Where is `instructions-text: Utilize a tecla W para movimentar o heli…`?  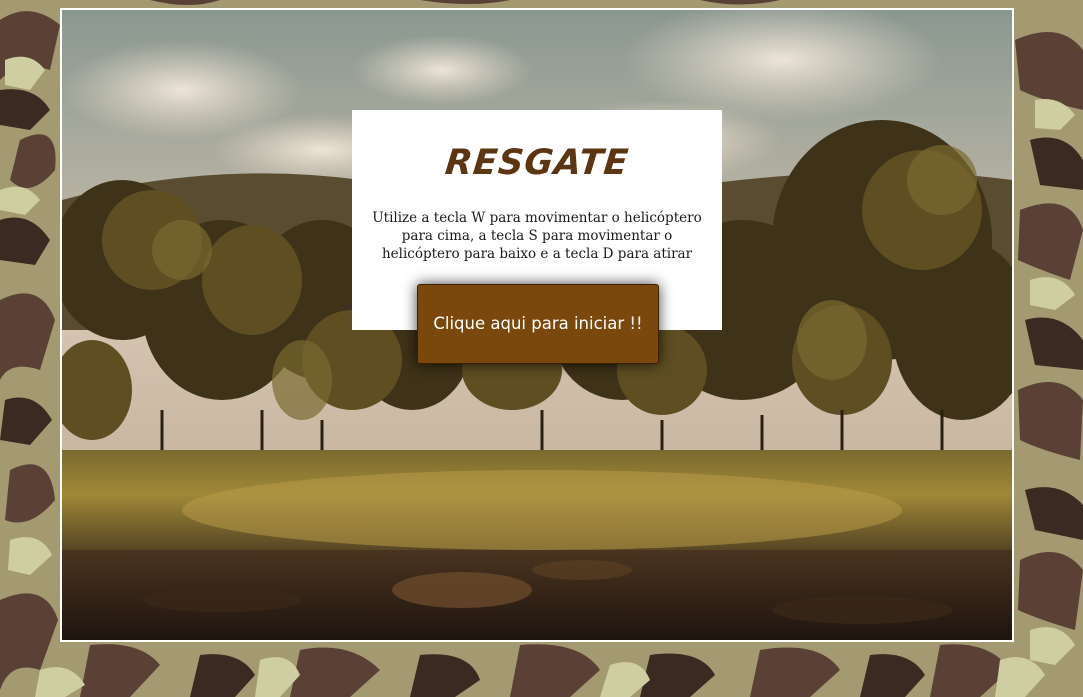 instructions-text: Utilize a tecla W para movimentar o heli… is located at coordinates (537, 236).